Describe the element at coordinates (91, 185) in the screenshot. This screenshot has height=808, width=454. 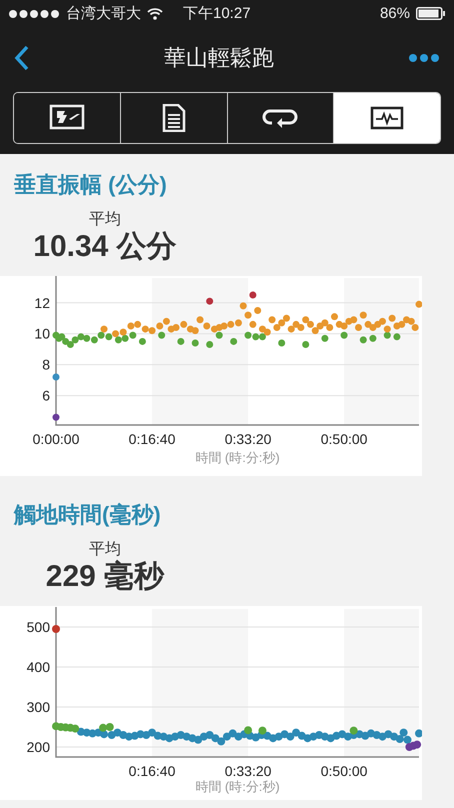
I see `section-title: 垂直振幅 (公分)` at that location.